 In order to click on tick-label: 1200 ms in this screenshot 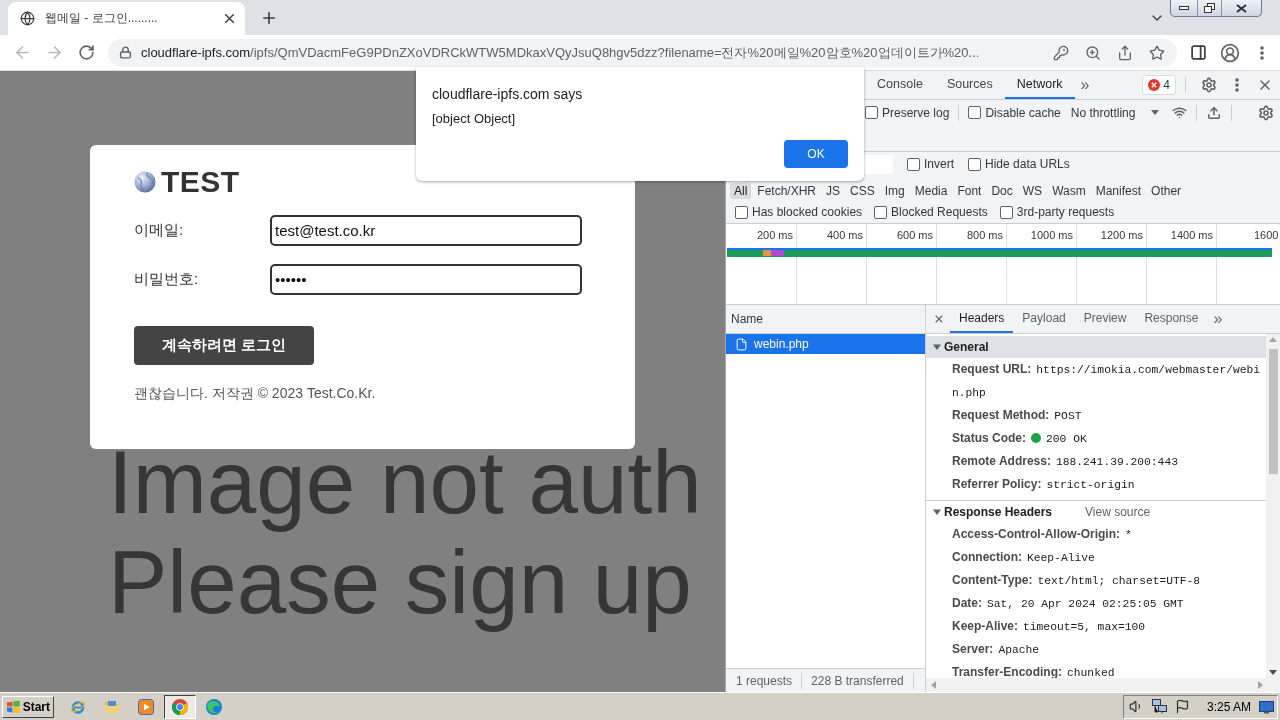, I will do `click(1121, 235)`.